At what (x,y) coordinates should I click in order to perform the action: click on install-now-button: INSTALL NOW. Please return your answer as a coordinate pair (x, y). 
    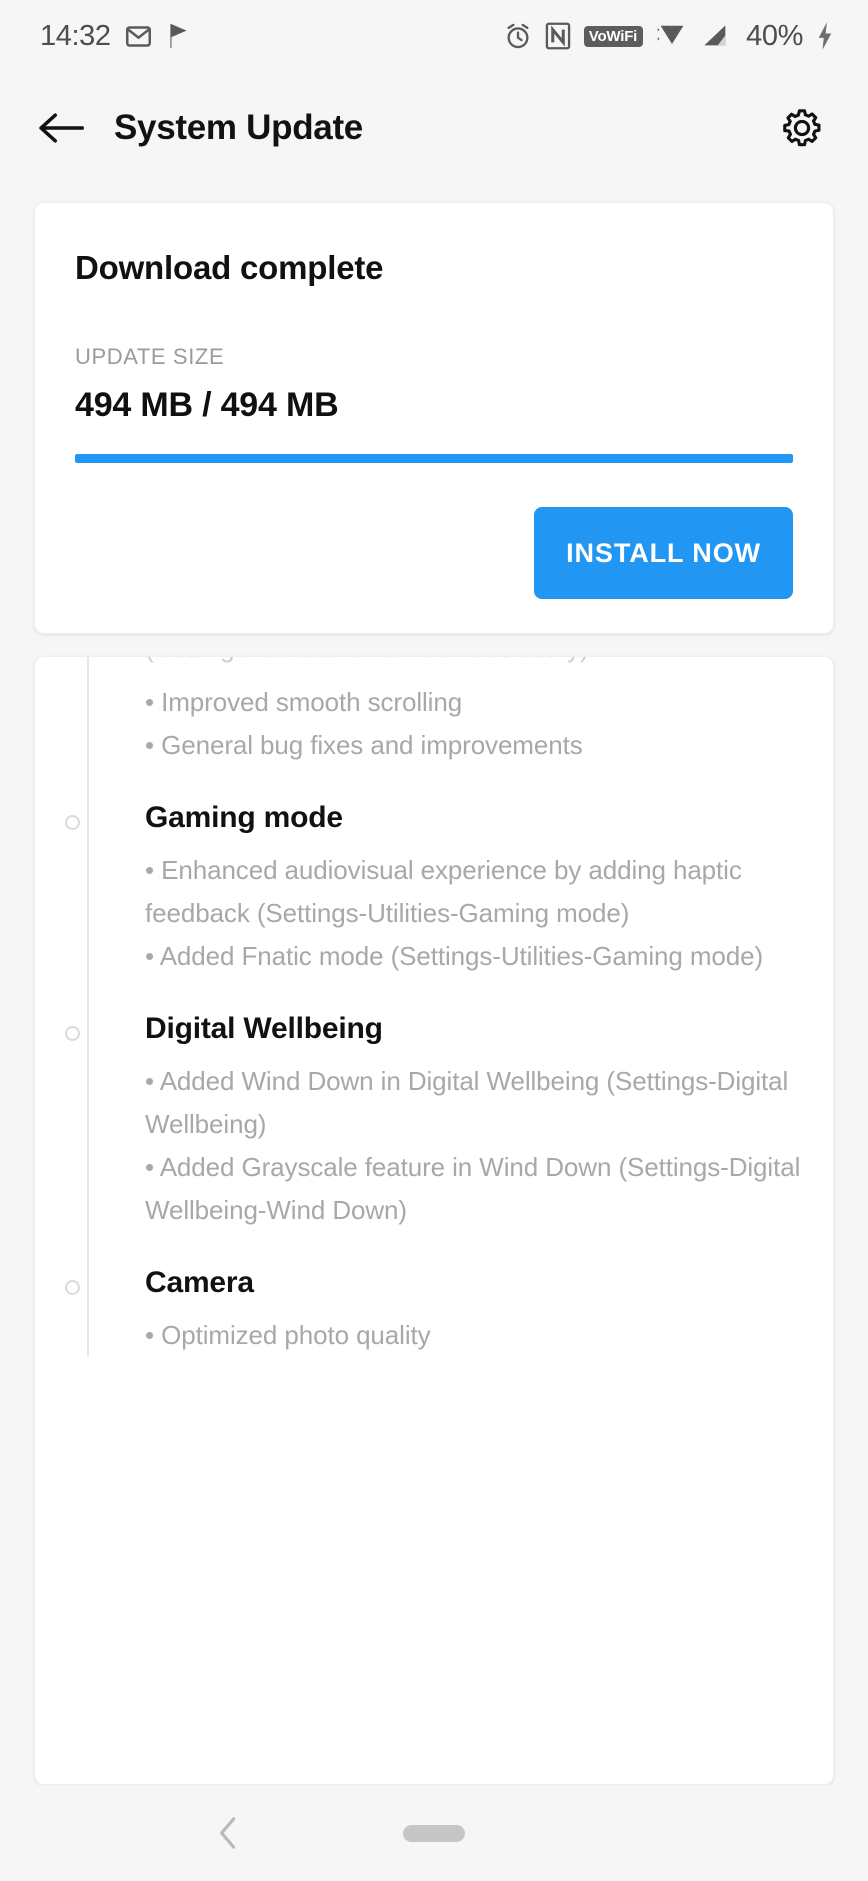
    Looking at the image, I should click on (663, 553).